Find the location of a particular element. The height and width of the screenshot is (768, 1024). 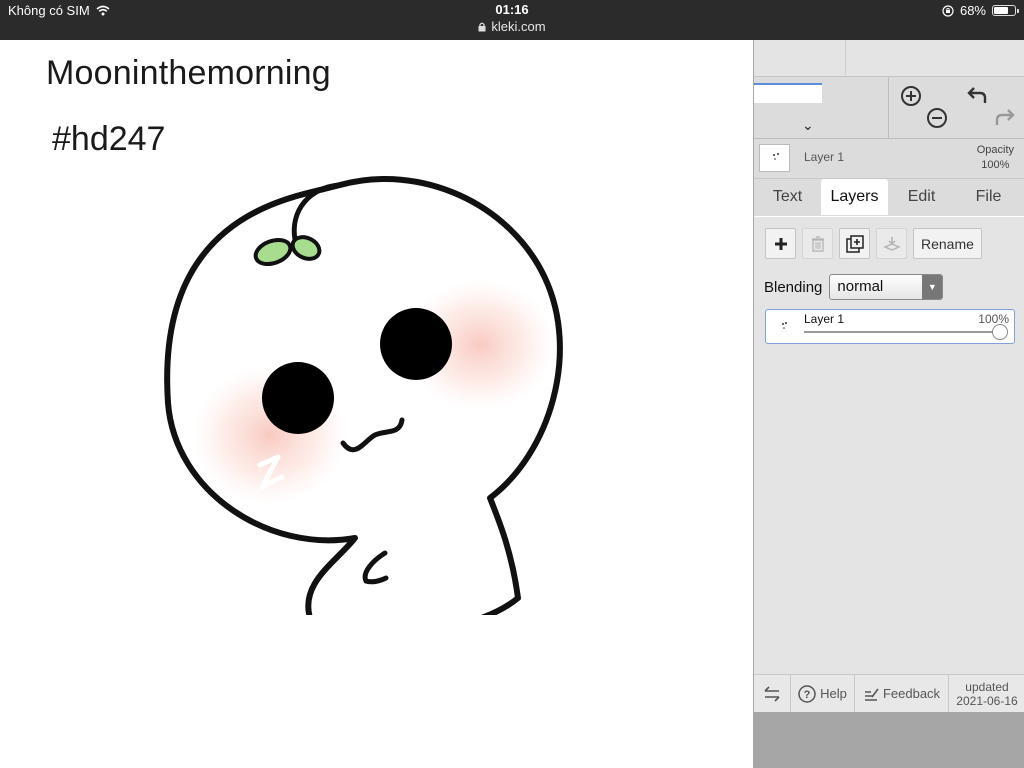

zoom-in-icon is located at coordinates (911, 96).